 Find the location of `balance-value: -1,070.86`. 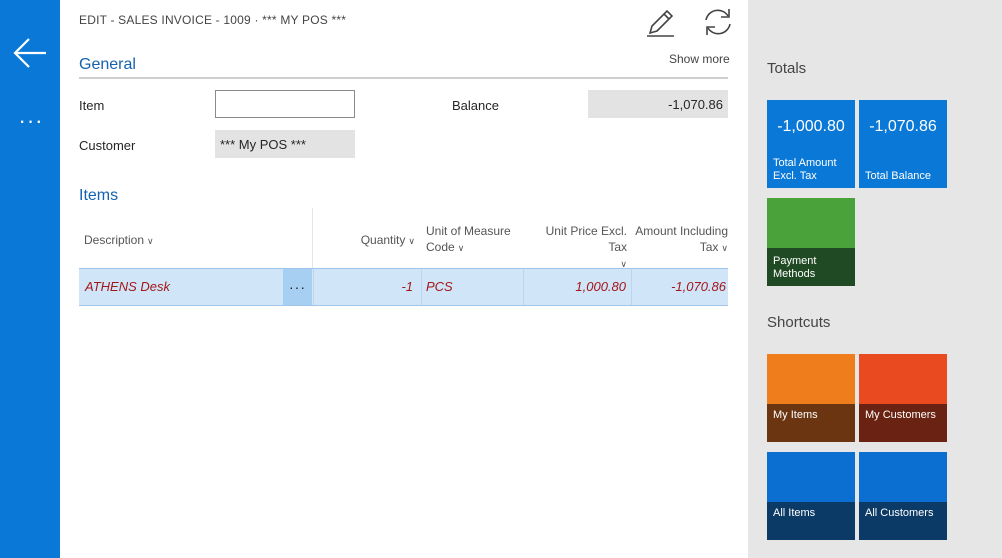

balance-value: -1,070.86 is located at coordinates (658, 104).